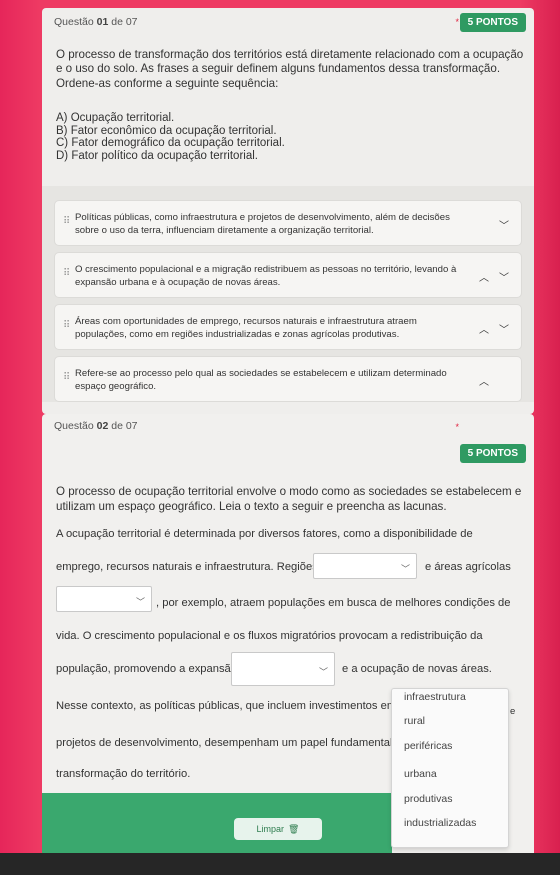  Describe the element at coordinates (428, 799) in the screenshot. I see `dropdown-option: produtivas` at that location.